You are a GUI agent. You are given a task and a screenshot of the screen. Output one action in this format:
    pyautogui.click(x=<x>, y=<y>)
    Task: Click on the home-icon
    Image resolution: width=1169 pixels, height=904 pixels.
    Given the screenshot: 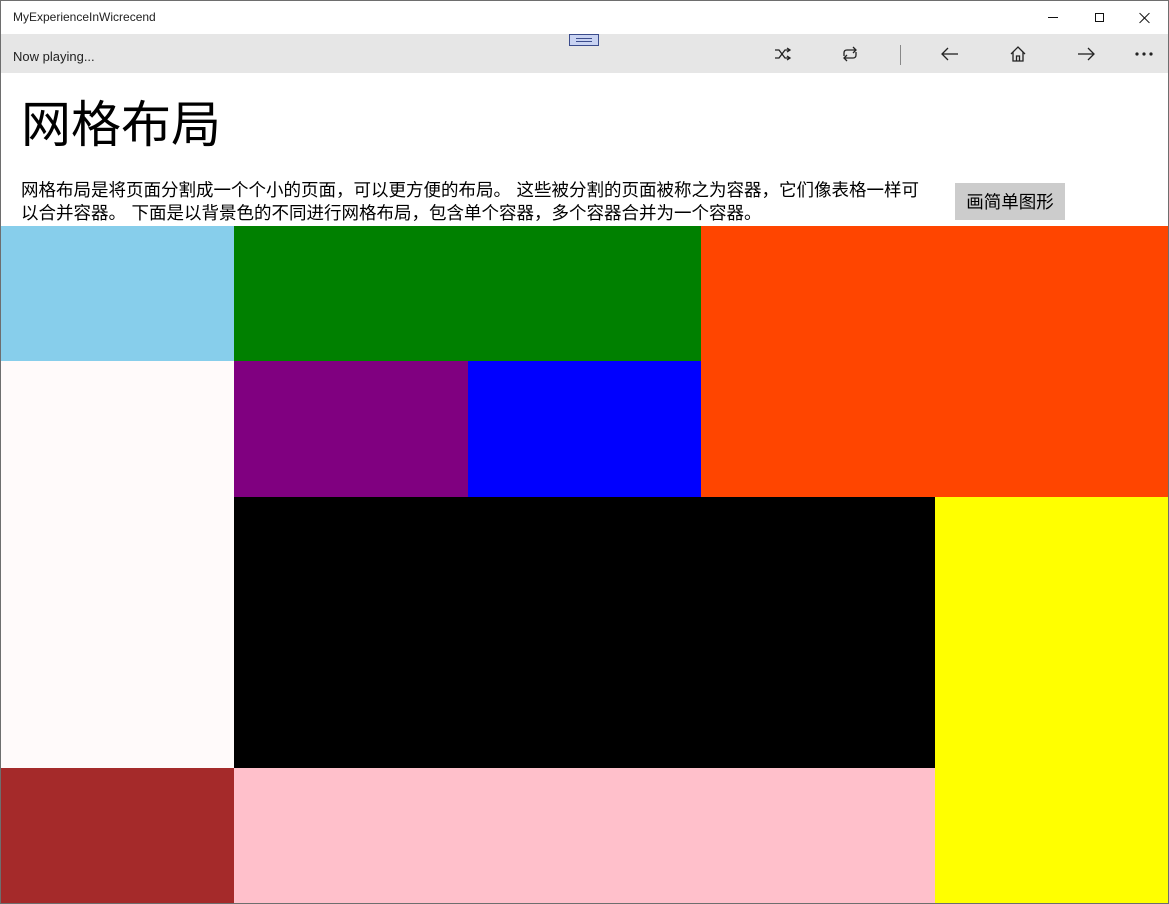 What is the action you would take?
    pyautogui.click(x=1018, y=53)
    